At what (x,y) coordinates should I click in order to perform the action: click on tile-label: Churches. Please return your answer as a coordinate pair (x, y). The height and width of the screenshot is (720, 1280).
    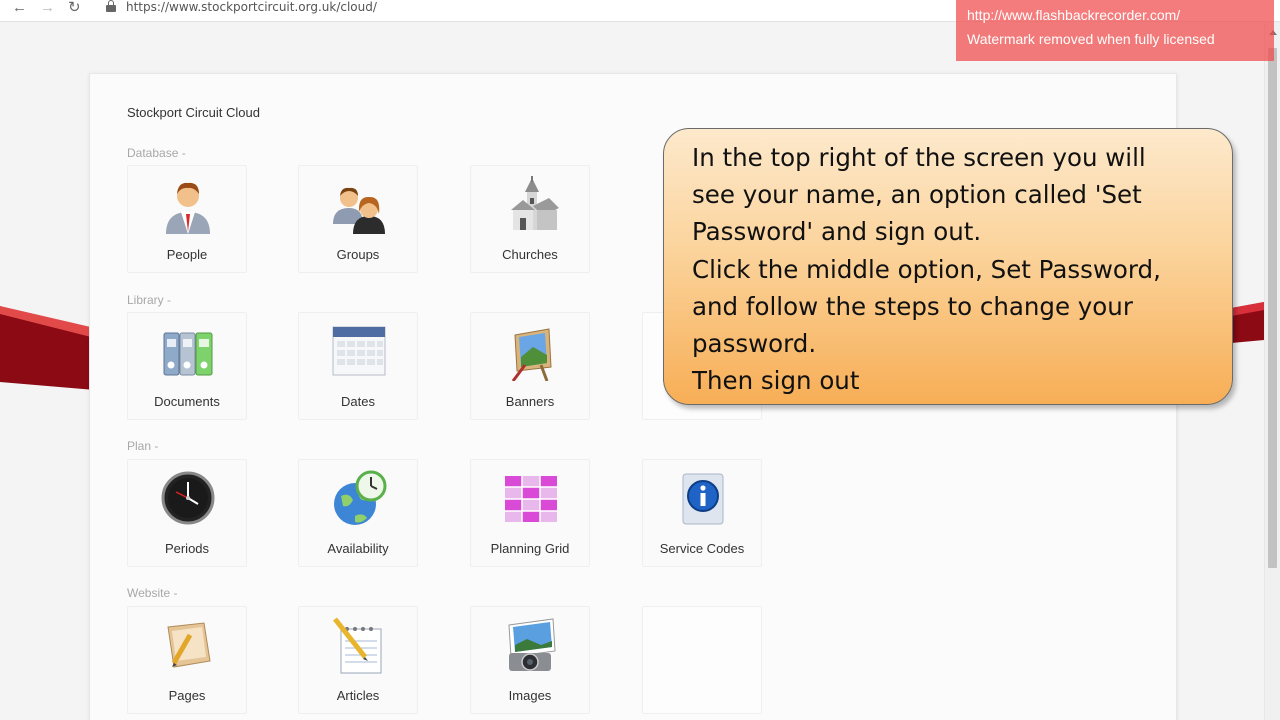
    Looking at the image, I should click on (530, 254).